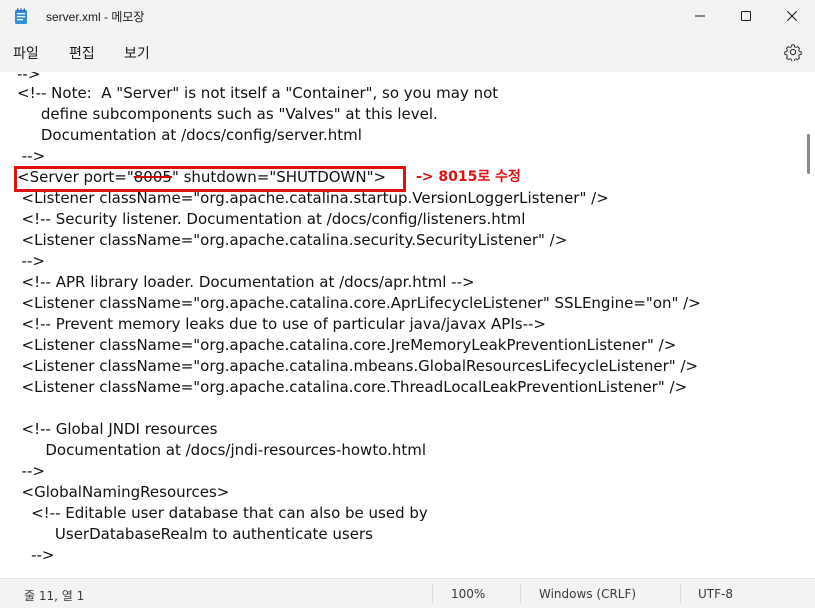 Image resolution: width=815 pixels, height=608 pixels. Describe the element at coordinates (21, 16) in the screenshot. I see `notepad-icon` at that location.